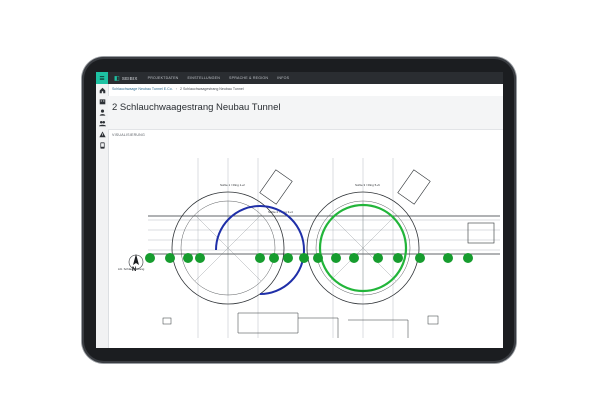  Describe the element at coordinates (203, 78) in the screenshot. I see `nav-item-einstellungen: EINSTELLUNGEN` at that location.